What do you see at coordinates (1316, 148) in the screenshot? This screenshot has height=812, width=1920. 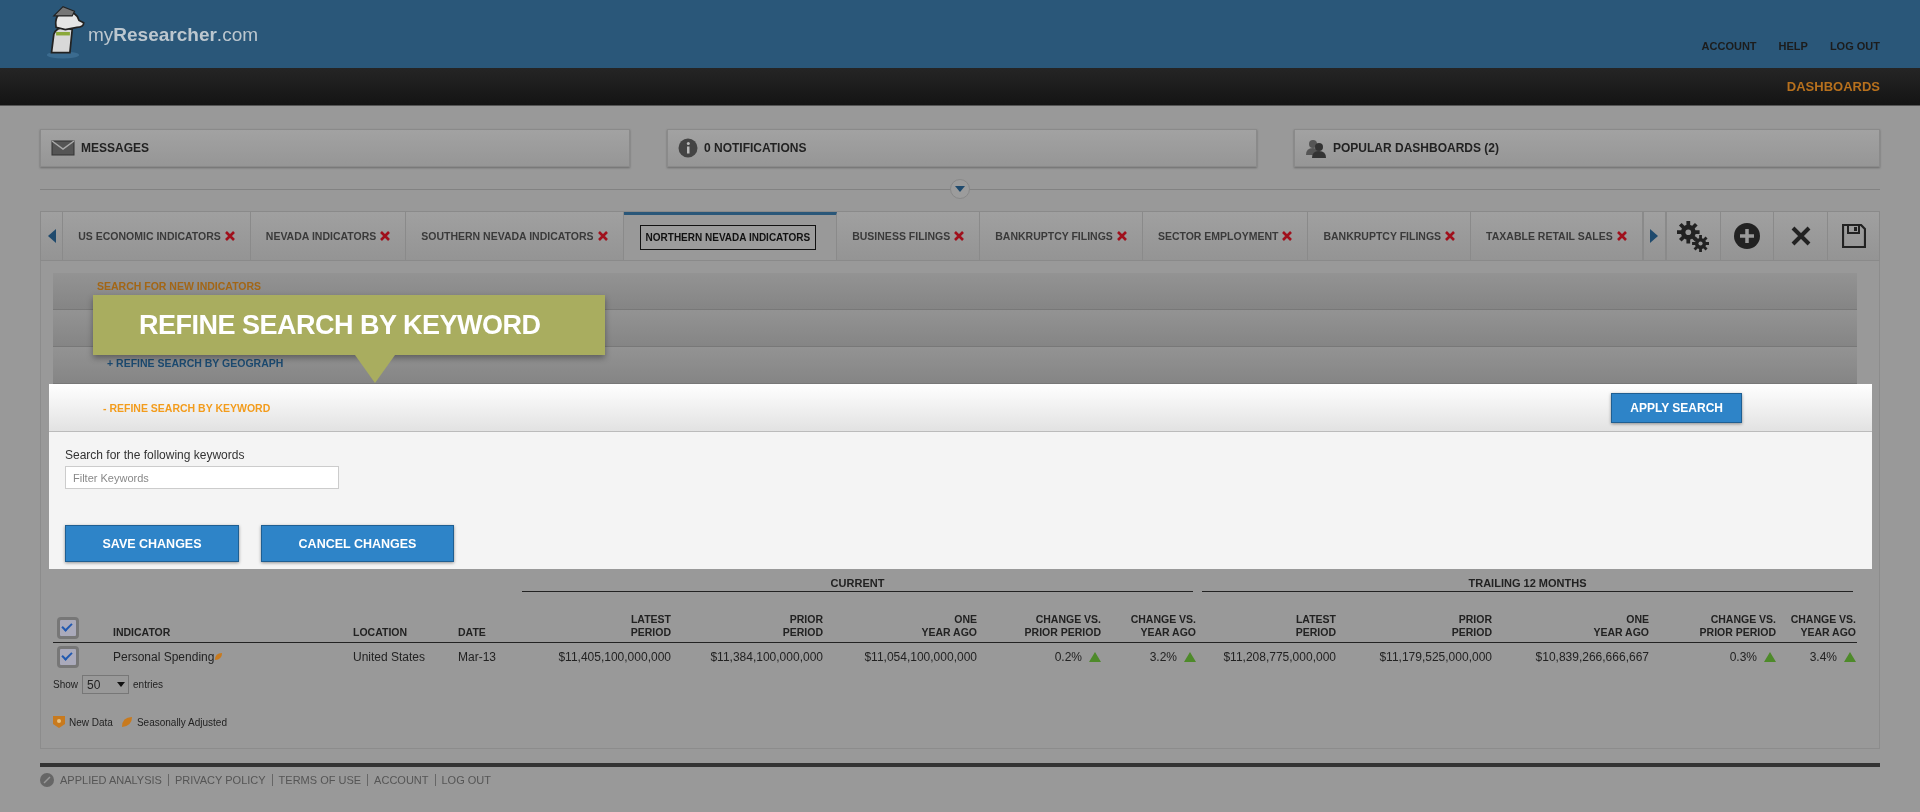 I see `people-icon` at bounding box center [1316, 148].